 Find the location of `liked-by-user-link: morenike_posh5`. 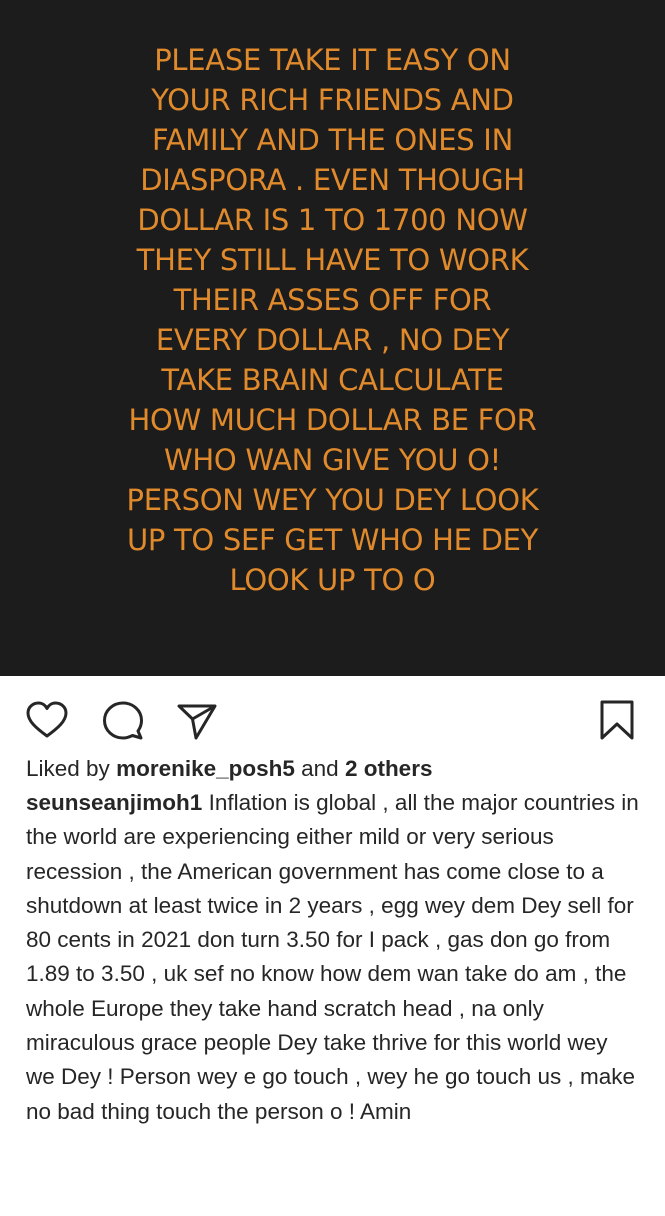

liked-by-user-link: morenike_posh5 is located at coordinates (205, 768).